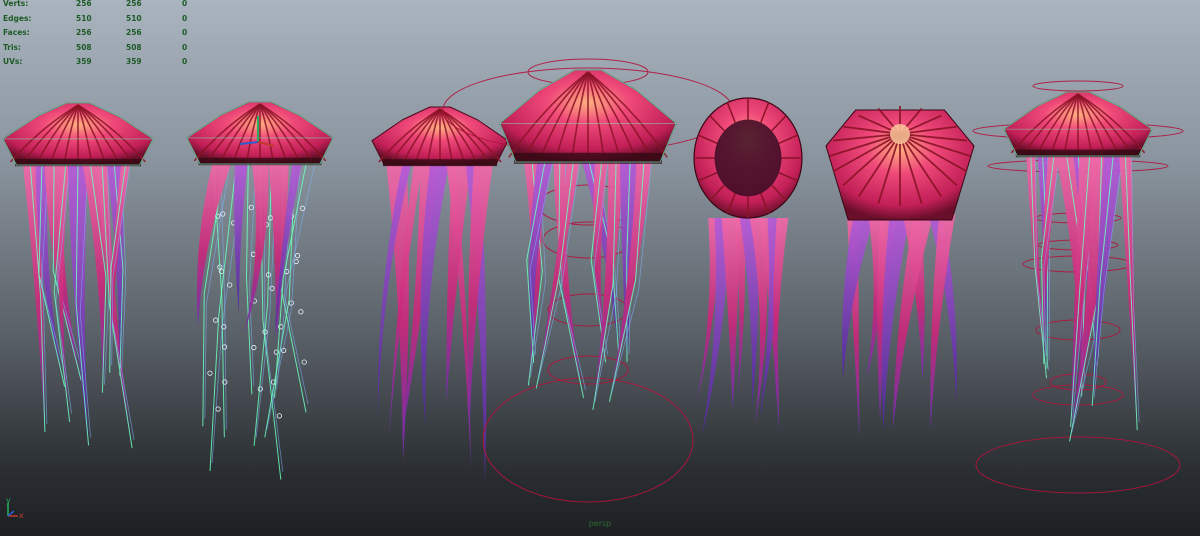 This screenshot has height=536, width=1200. What do you see at coordinates (900, 272) in the screenshot?
I see `jellyfish-top-view` at bounding box center [900, 272].